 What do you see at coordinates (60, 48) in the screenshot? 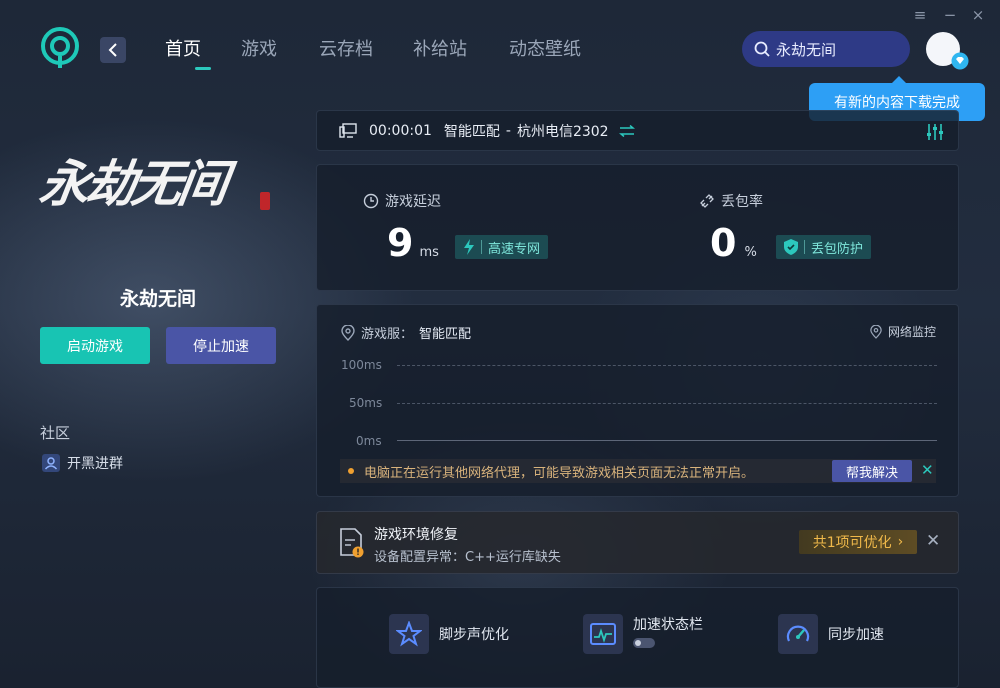
I see `app-logo` at bounding box center [60, 48].